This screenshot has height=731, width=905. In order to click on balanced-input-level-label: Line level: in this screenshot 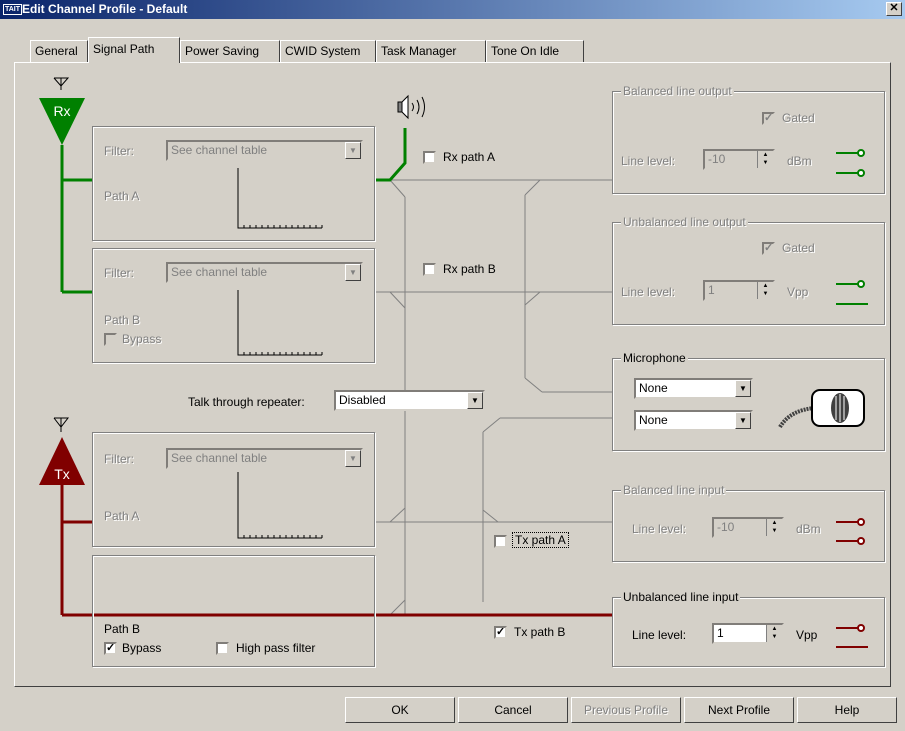, I will do `click(659, 529)`.